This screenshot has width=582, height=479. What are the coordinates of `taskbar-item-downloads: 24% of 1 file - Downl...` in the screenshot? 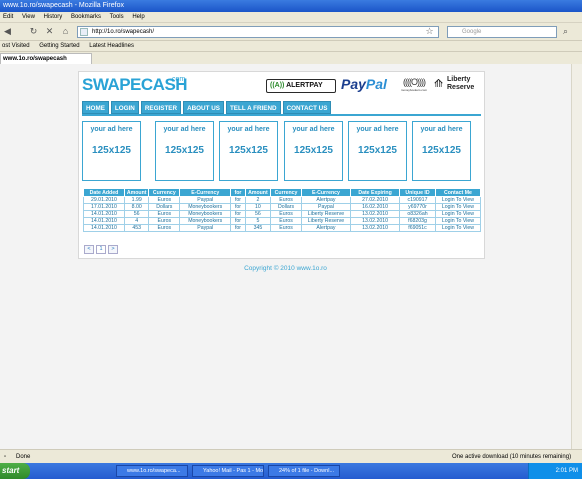 It's located at (304, 471).